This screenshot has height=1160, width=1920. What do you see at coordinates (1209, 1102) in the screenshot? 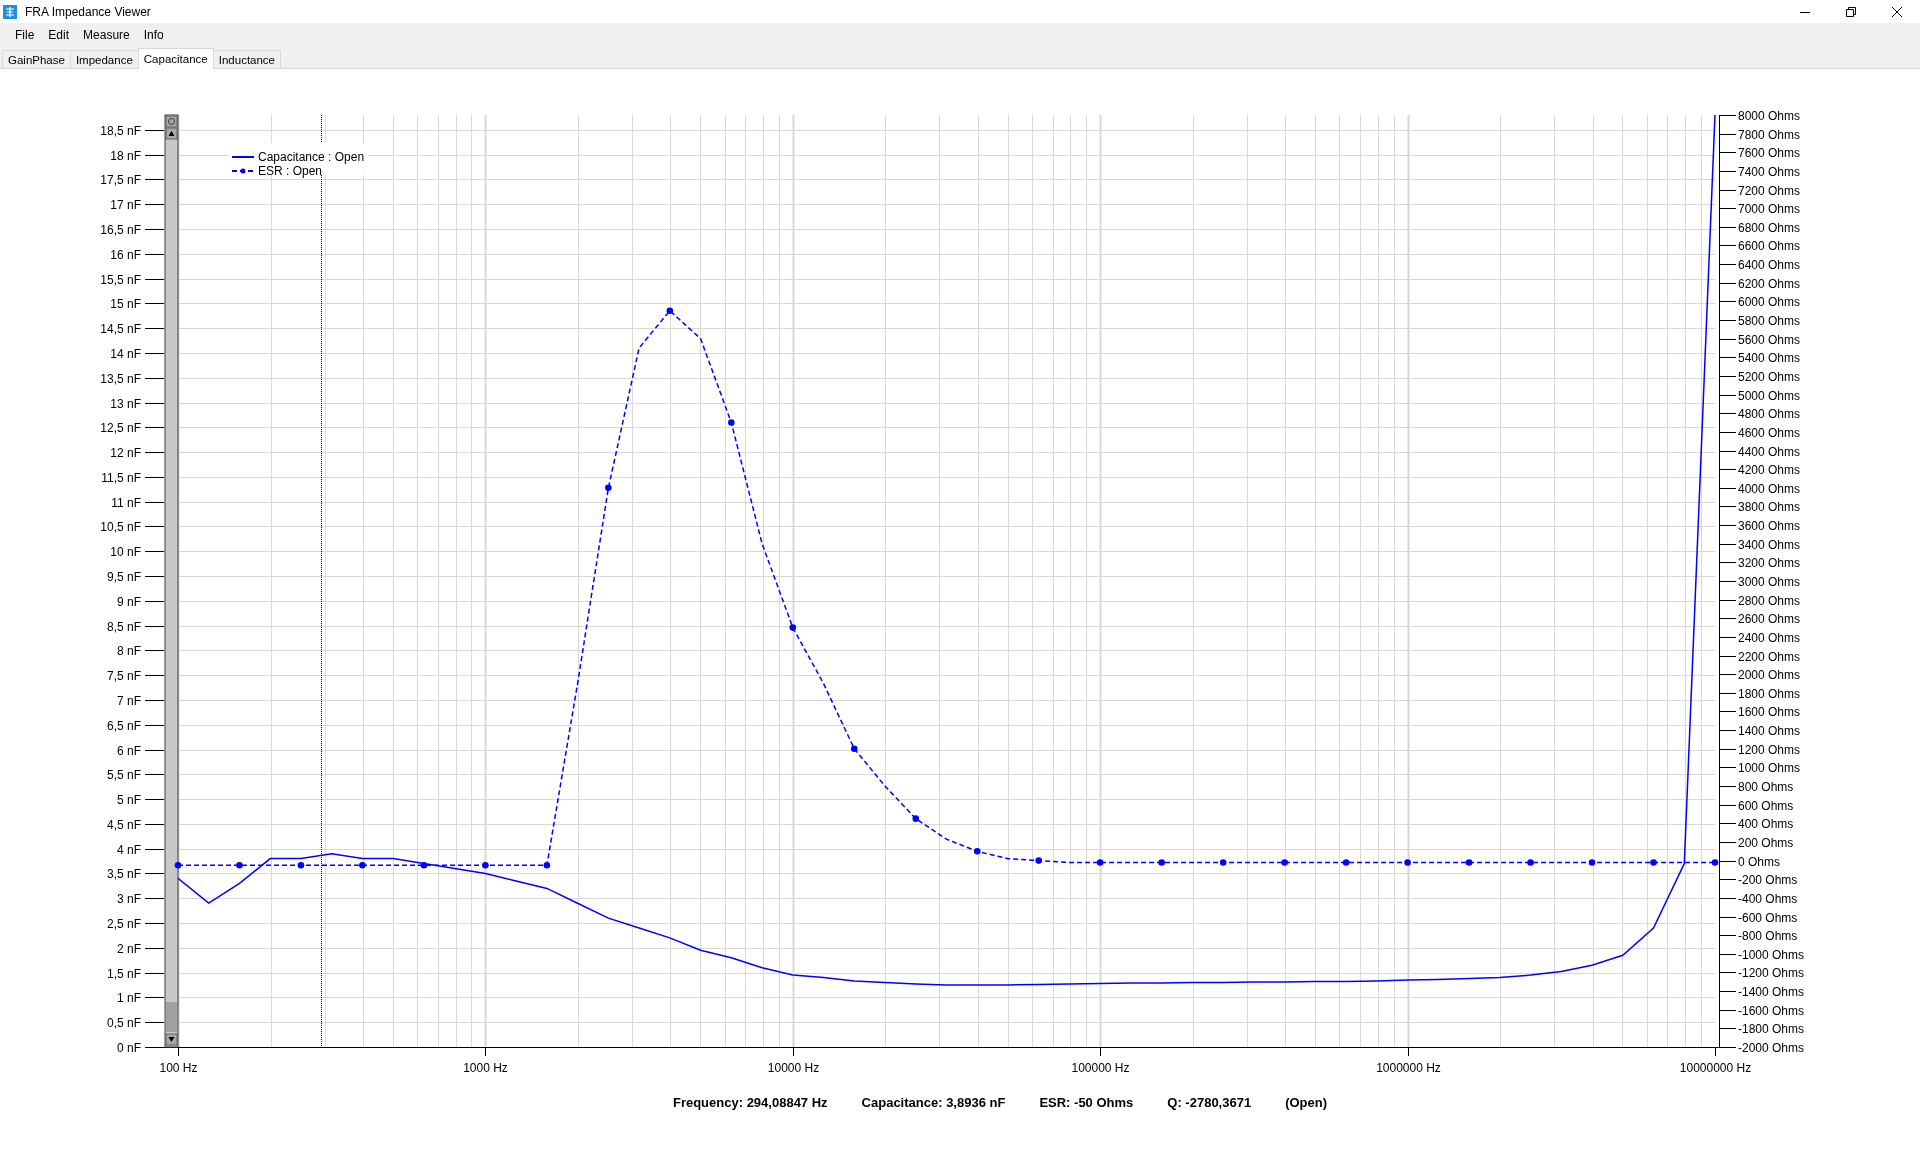
I see `readout-text: Q: -2780,3671` at bounding box center [1209, 1102].